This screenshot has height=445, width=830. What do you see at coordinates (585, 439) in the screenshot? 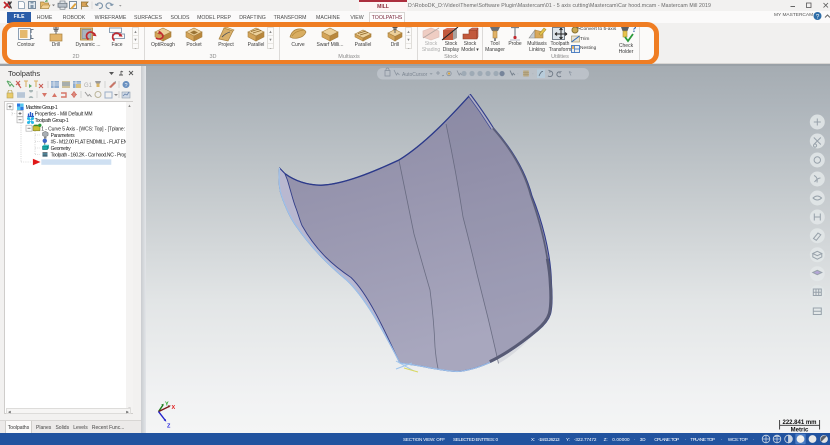
I see `svg-text: -322.77472` at bounding box center [585, 439].